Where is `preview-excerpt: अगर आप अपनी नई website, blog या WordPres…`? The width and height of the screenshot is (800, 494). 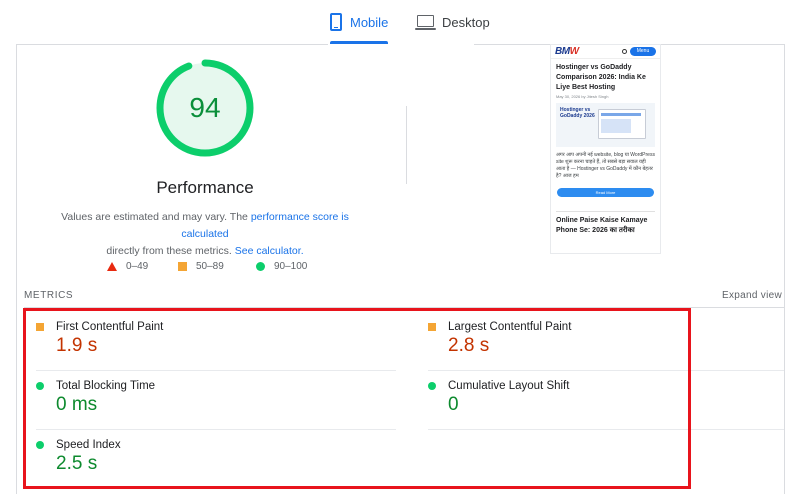 preview-excerpt: अगर आप अपनी नई website, blog या WordPres… is located at coordinates (605, 165).